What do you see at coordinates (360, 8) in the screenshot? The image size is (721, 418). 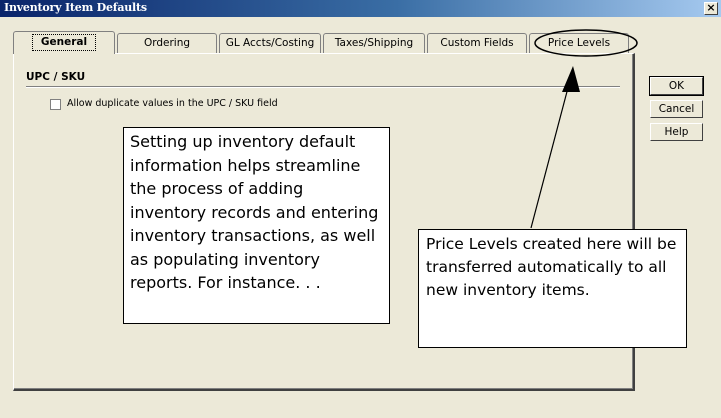 I see `title-bar: Inventory Item Defaults ×` at bounding box center [360, 8].